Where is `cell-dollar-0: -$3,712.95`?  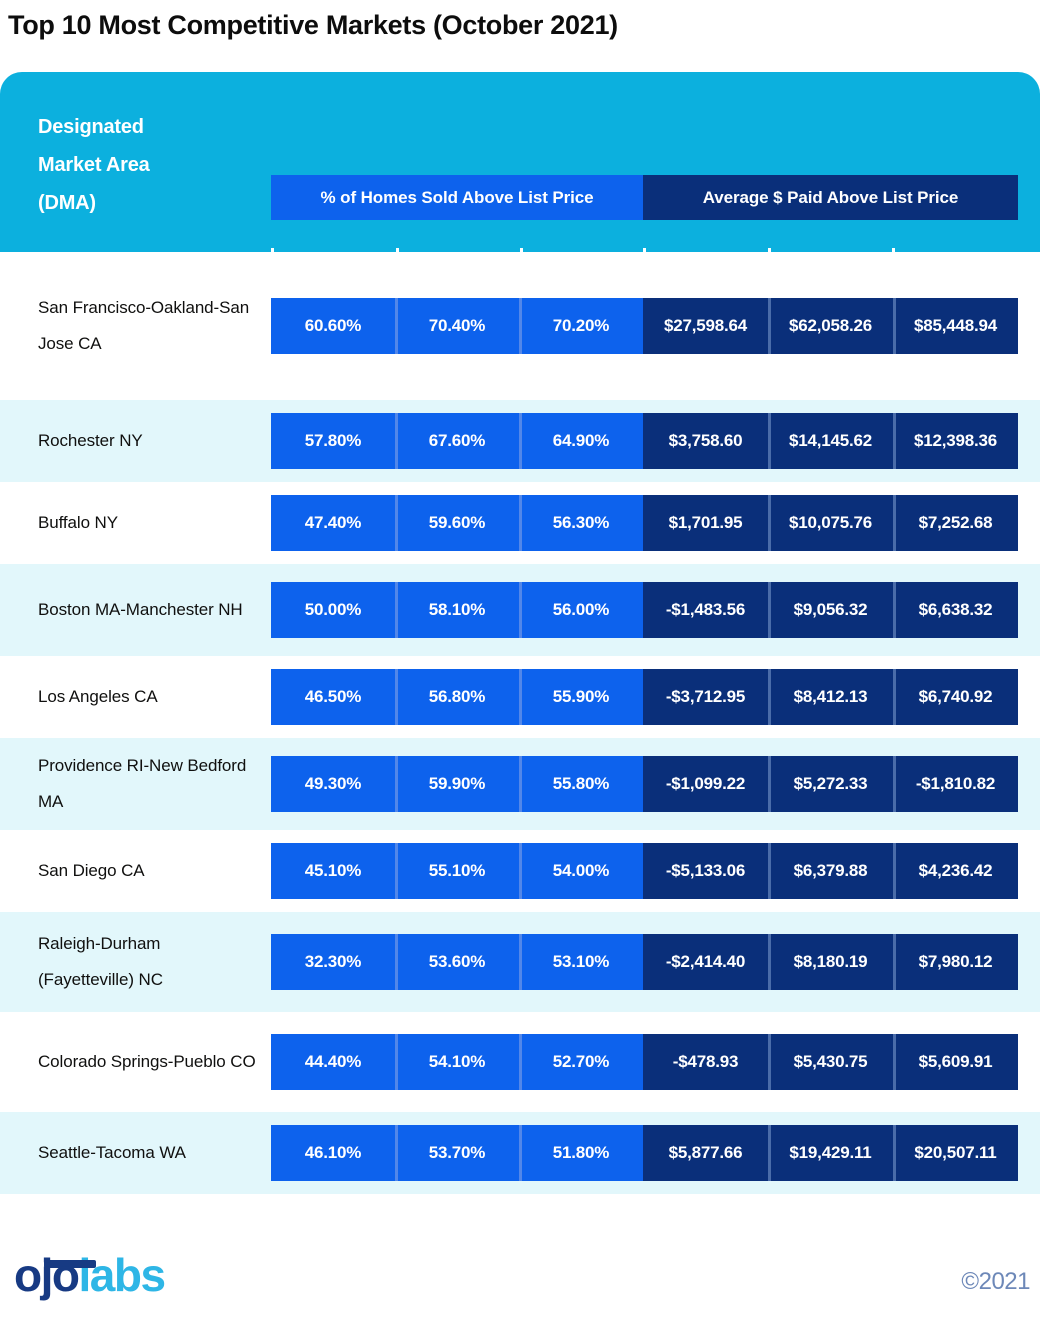
cell-dollar-0: -$3,712.95 is located at coordinates (705, 697).